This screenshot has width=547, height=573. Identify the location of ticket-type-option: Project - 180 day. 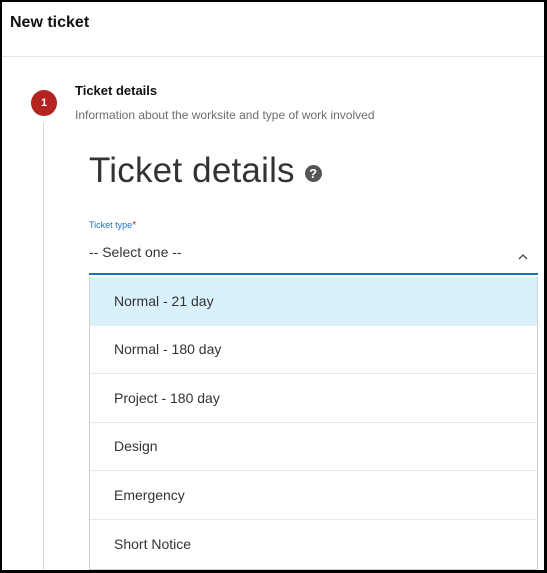
(313, 398).